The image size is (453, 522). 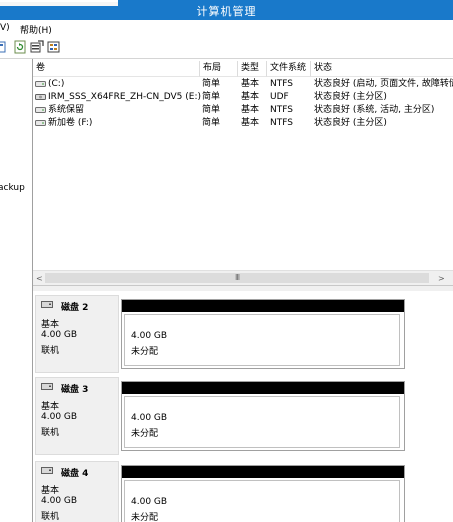 What do you see at coordinates (16, 290) in the screenshot?
I see `navigation-pane: ackup` at bounding box center [16, 290].